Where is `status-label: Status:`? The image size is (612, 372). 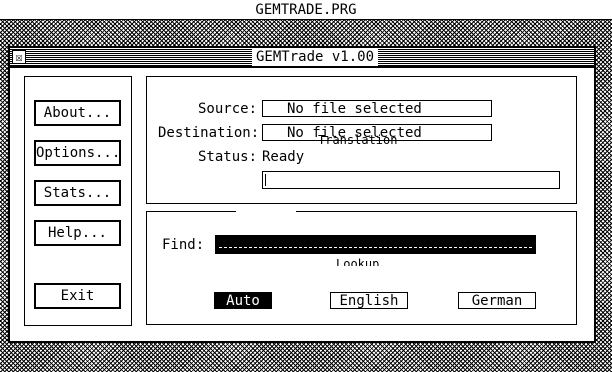
status-label: Status: is located at coordinates (228, 157).